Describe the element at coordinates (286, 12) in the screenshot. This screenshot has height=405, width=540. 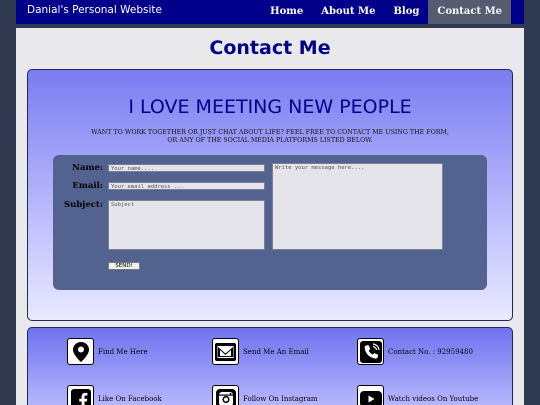
I see `nav-link-home: Home` at that location.